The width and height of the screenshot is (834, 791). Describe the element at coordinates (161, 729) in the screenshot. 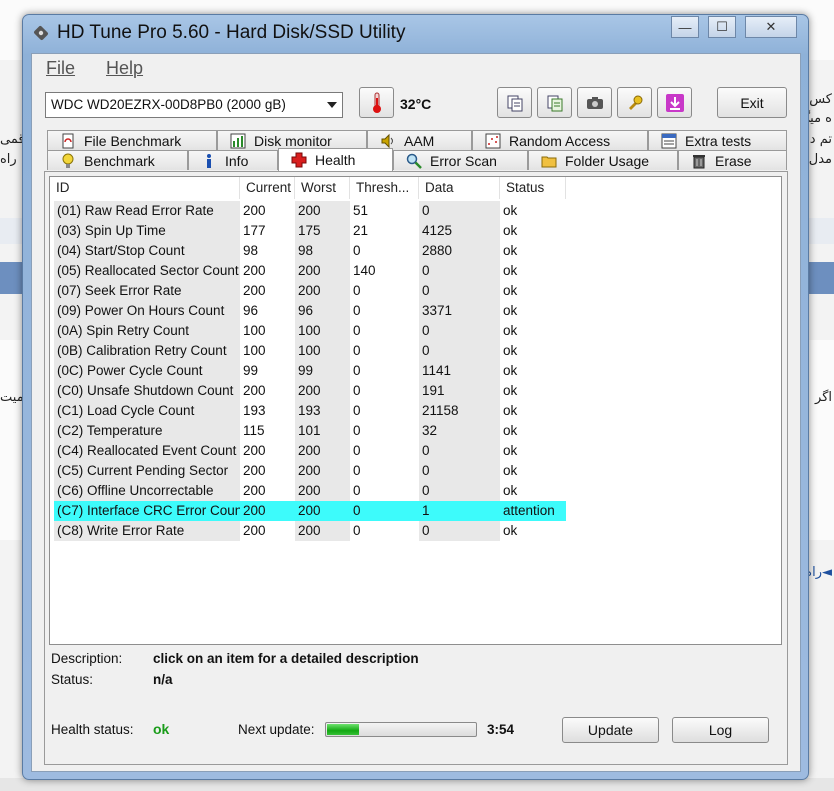

I see `health-status-value: ok` at that location.